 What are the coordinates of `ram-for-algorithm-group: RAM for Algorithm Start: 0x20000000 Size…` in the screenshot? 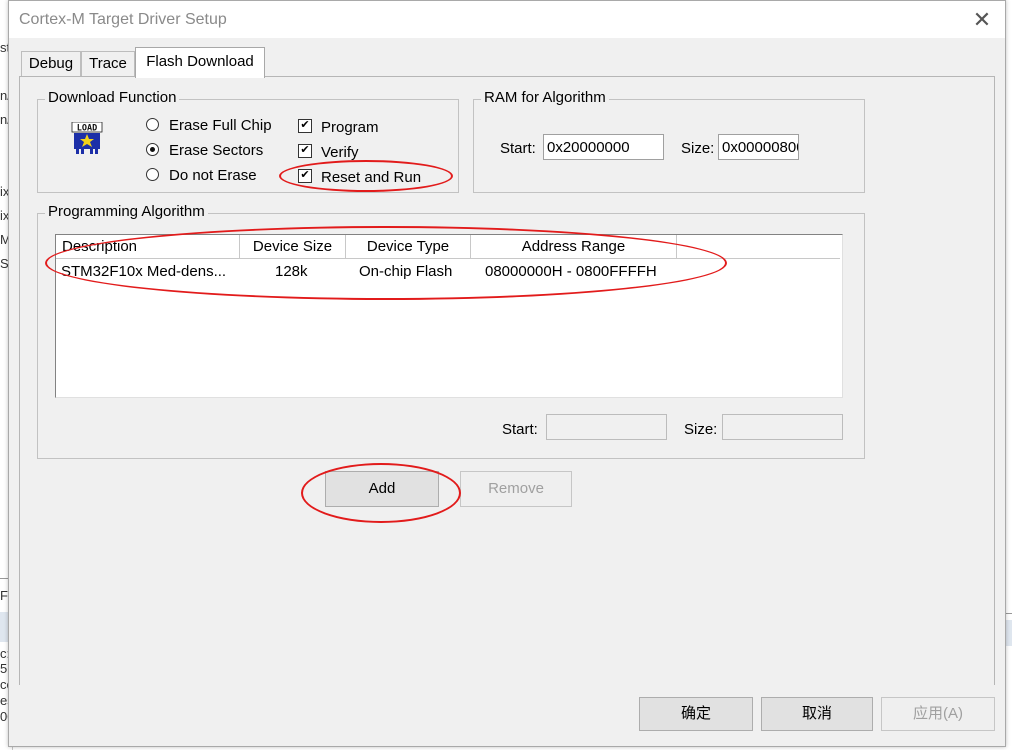 It's located at (669, 141).